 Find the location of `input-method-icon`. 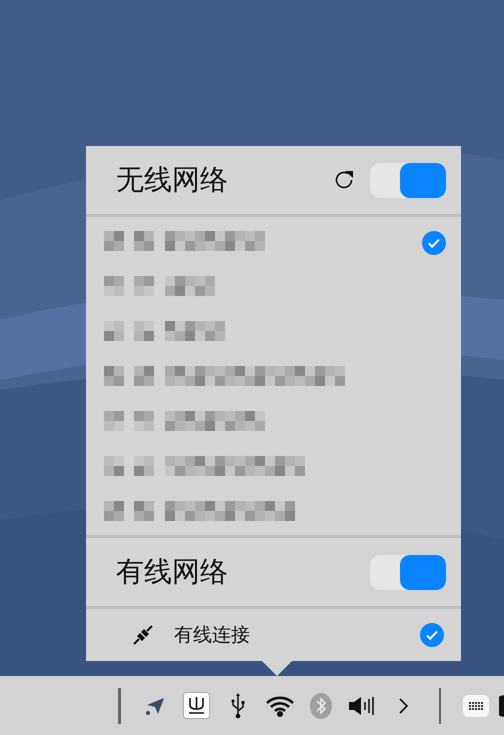

input-method-icon is located at coordinates (196, 705).